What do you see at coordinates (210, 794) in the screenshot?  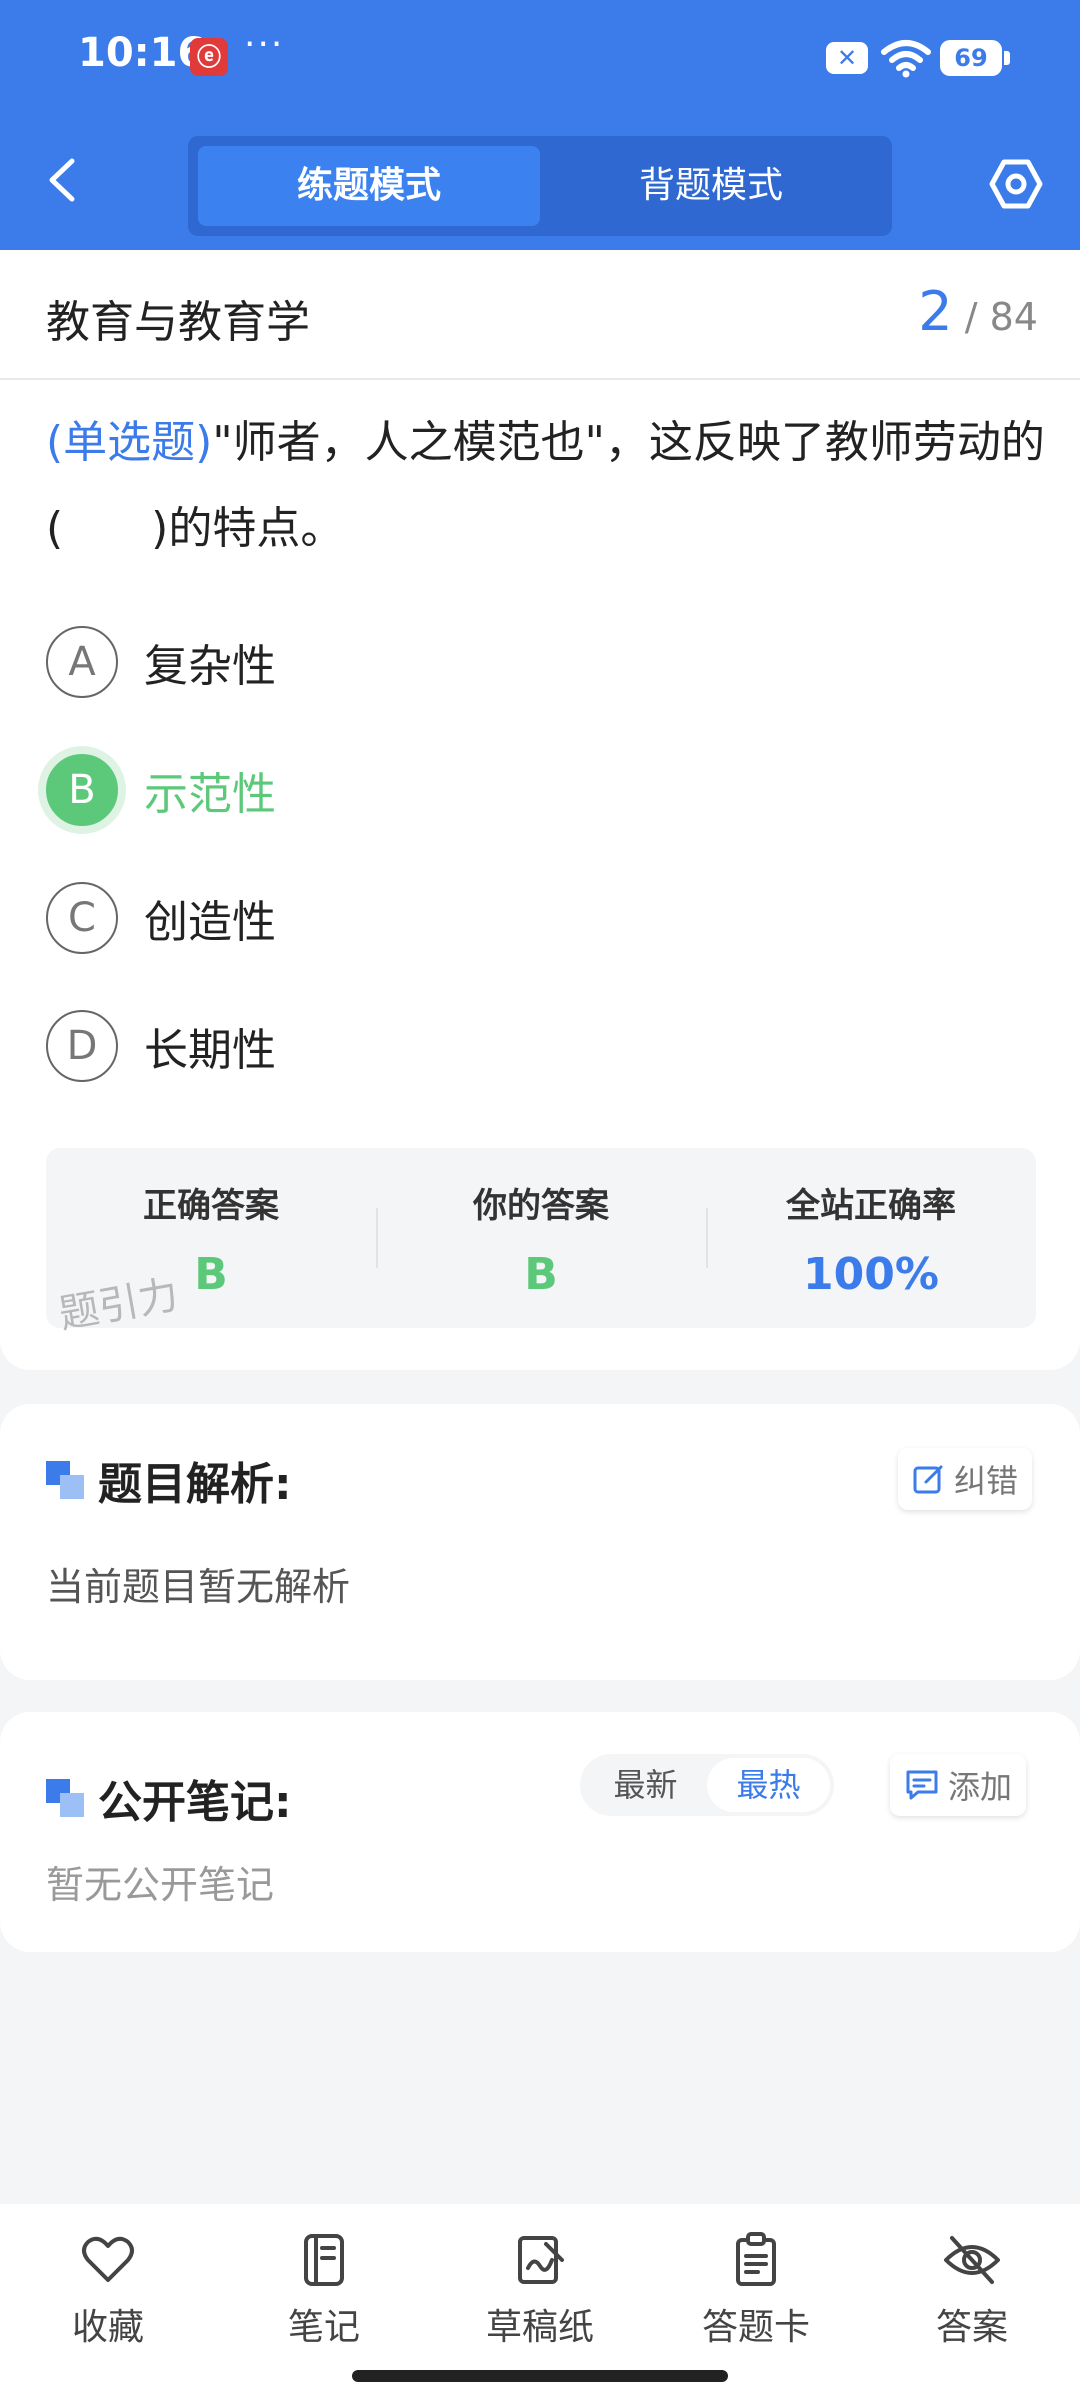 I see `option-text: 示范性` at bounding box center [210, 794].